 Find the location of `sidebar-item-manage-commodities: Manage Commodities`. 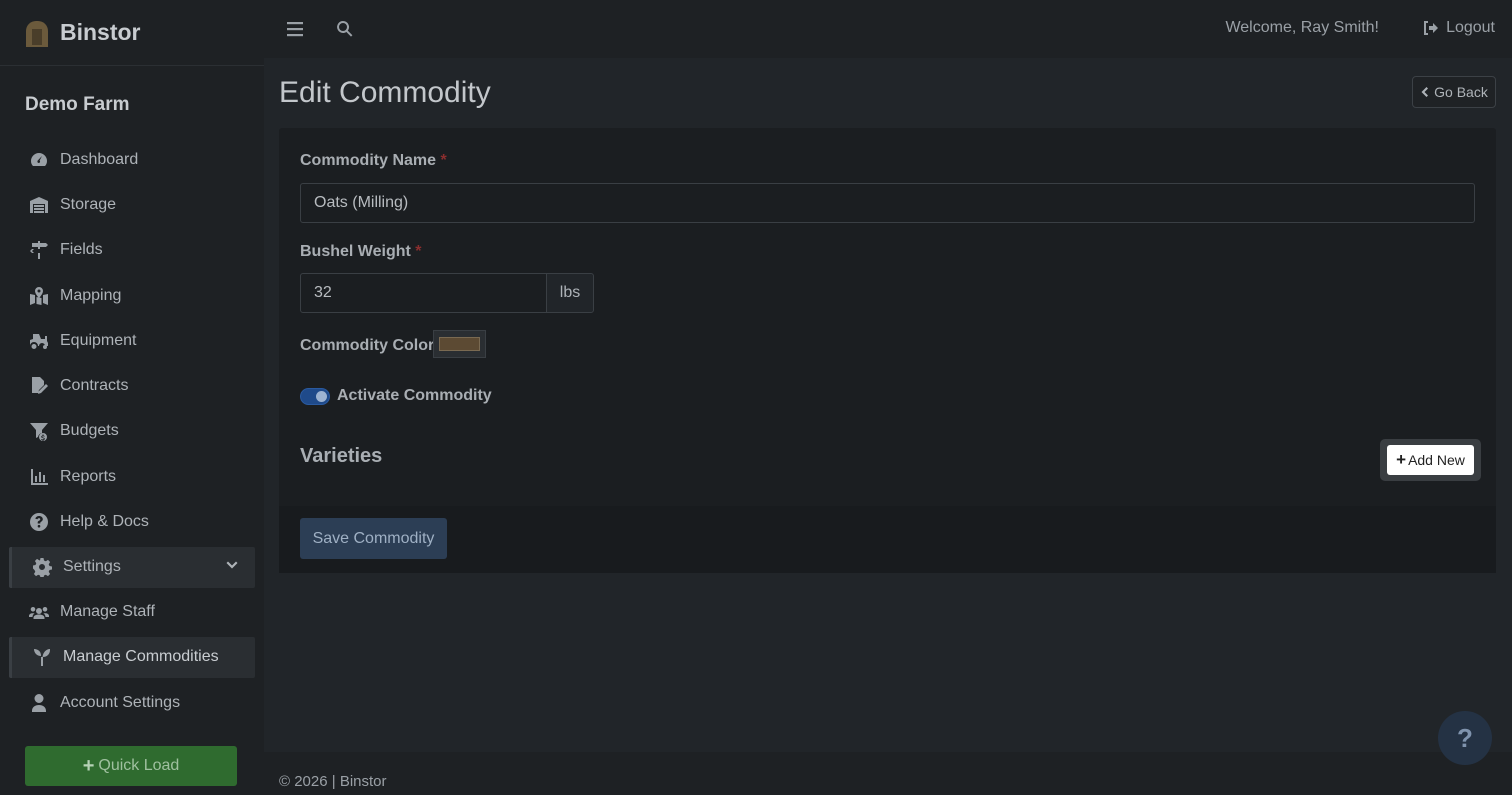

sidebar-item-manage-commodities: Manage Commodities is located at coordinates (132, 657).